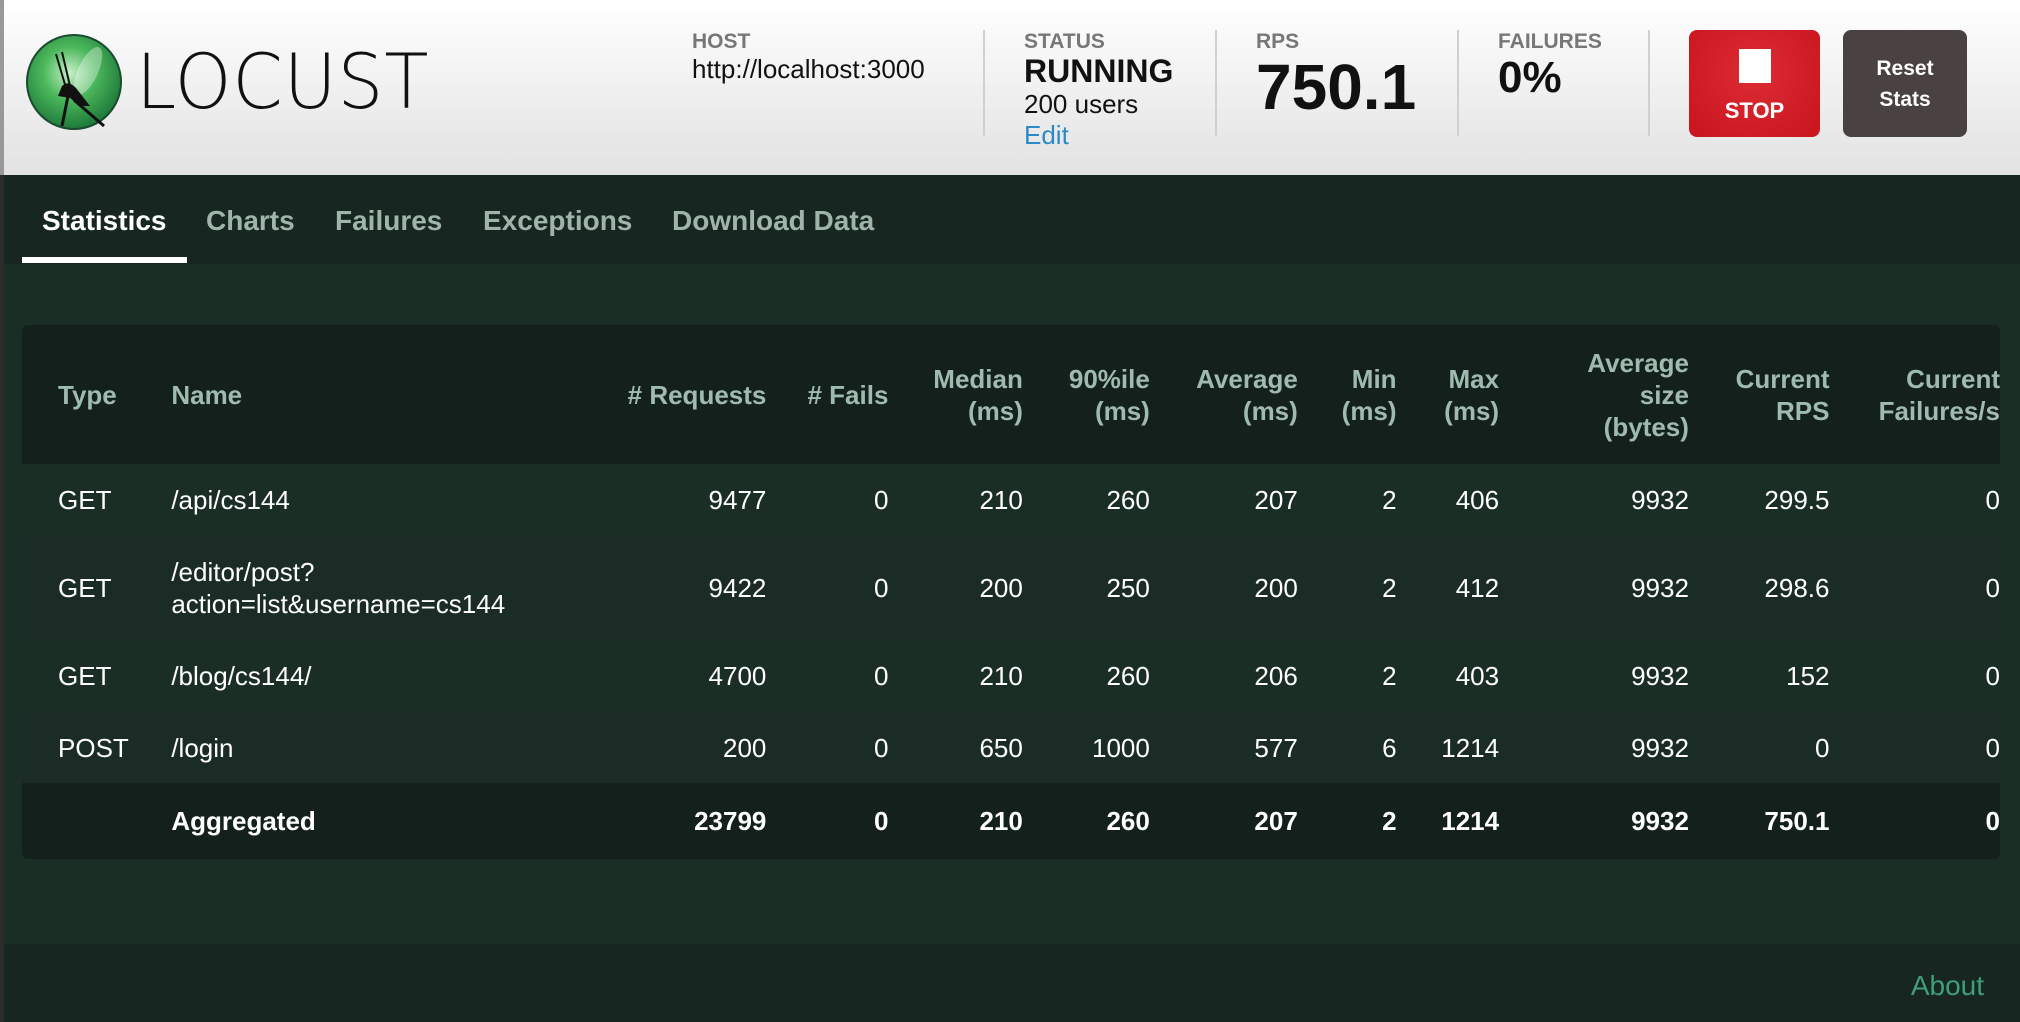 The width and height of the screenshot is (2020, 1022). Describe the element at coordinates (646, 821) in the screenshot. I see `cell-requests: 23799` at that location.